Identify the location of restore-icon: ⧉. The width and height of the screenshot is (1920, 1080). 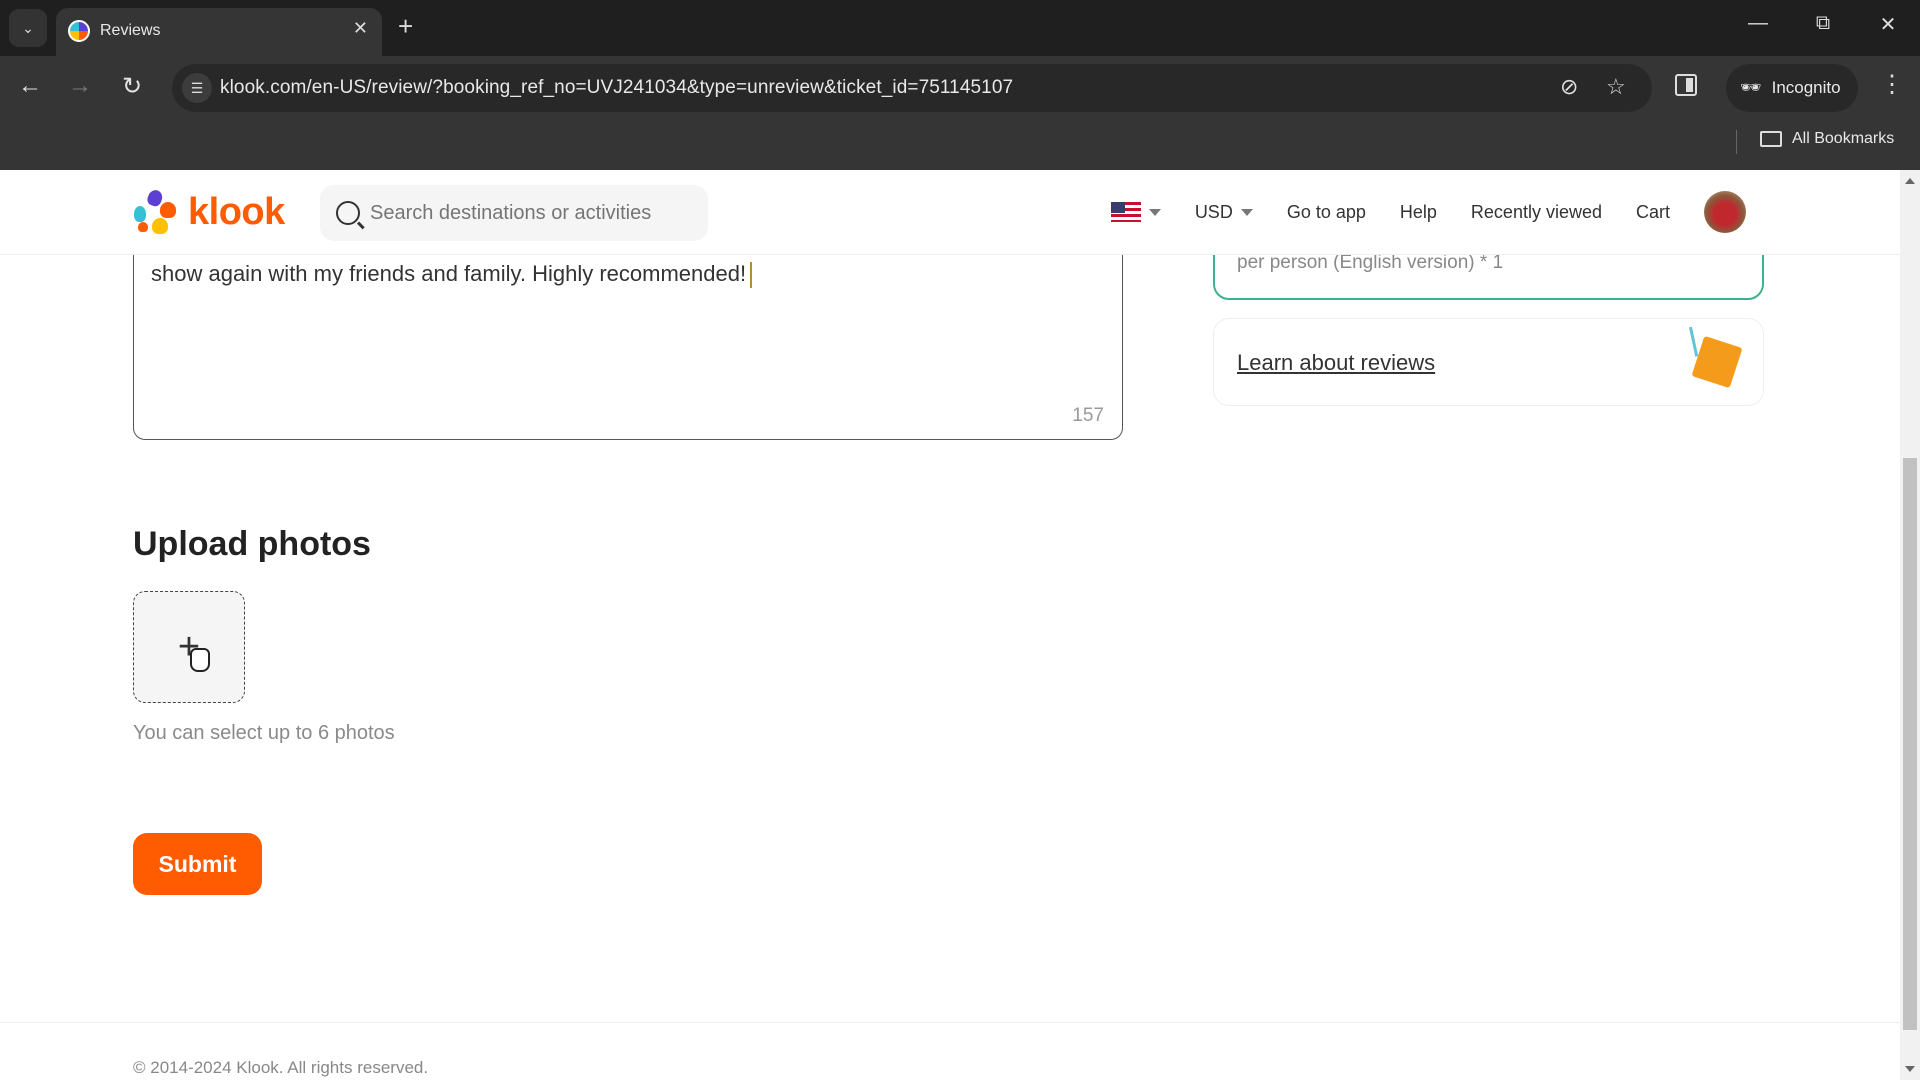
(1823, 23).